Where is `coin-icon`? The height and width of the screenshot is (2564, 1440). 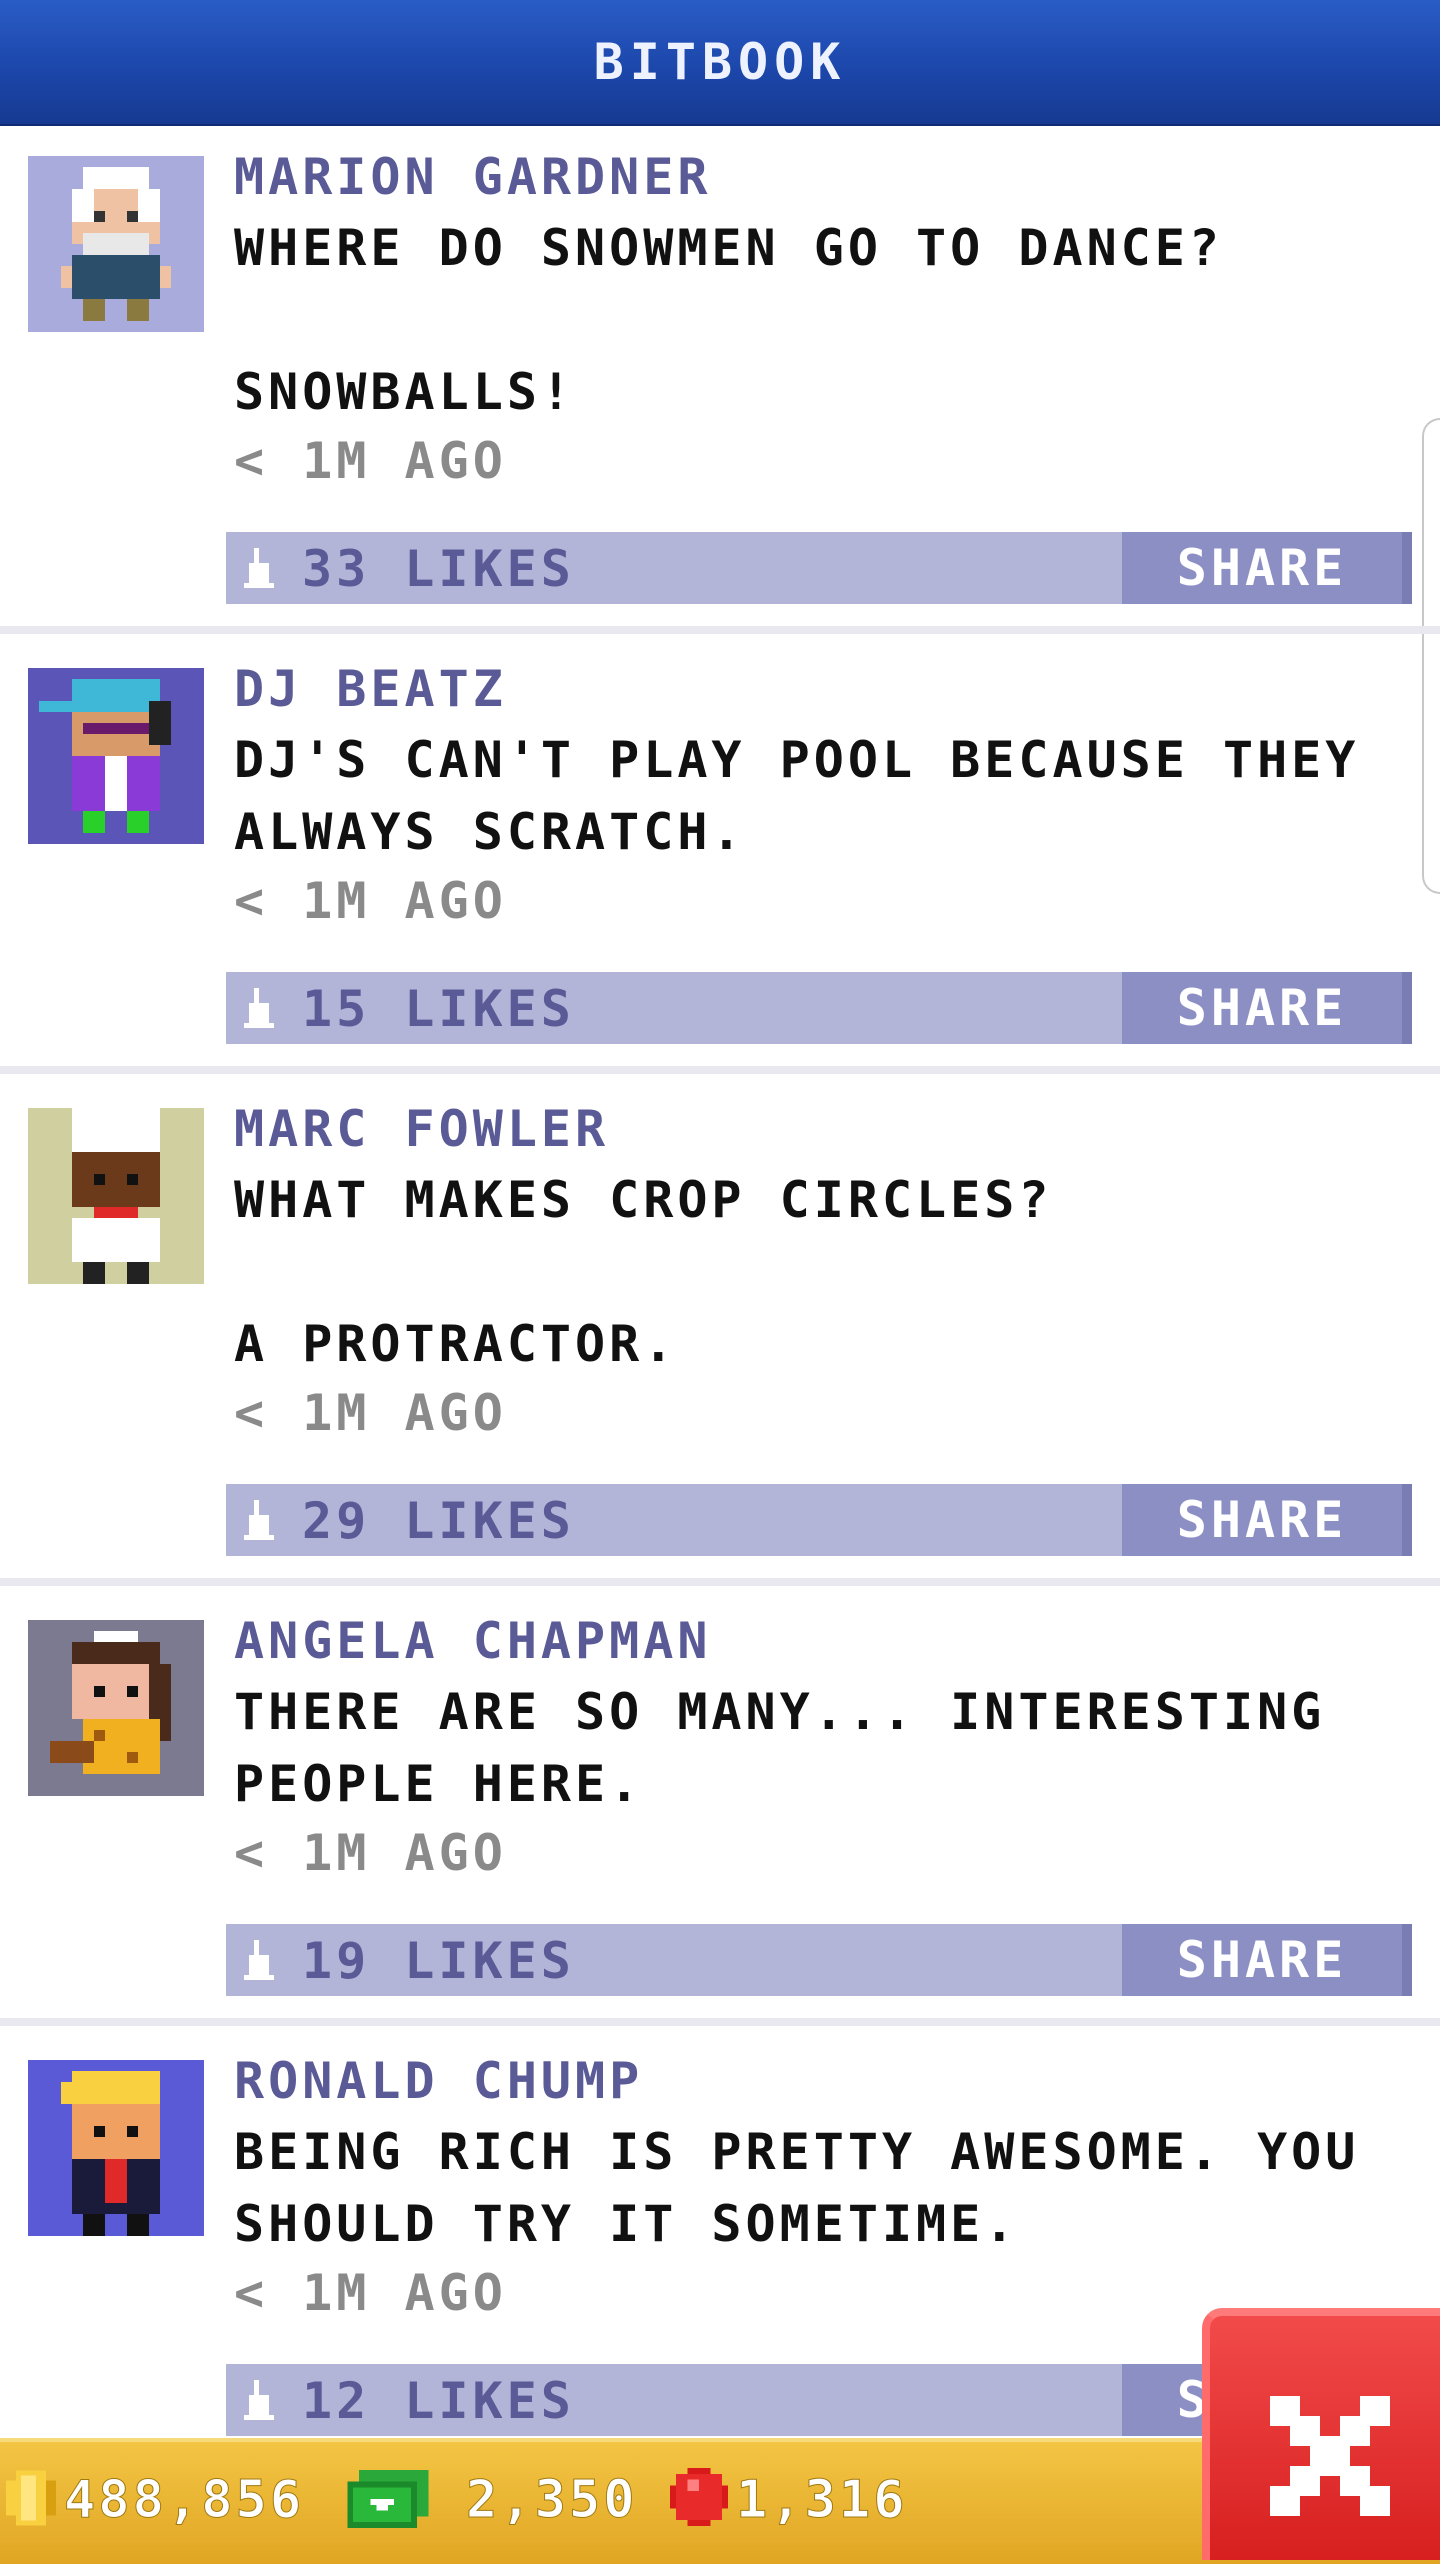 coin-icon is located at coordinates (31, 2498).